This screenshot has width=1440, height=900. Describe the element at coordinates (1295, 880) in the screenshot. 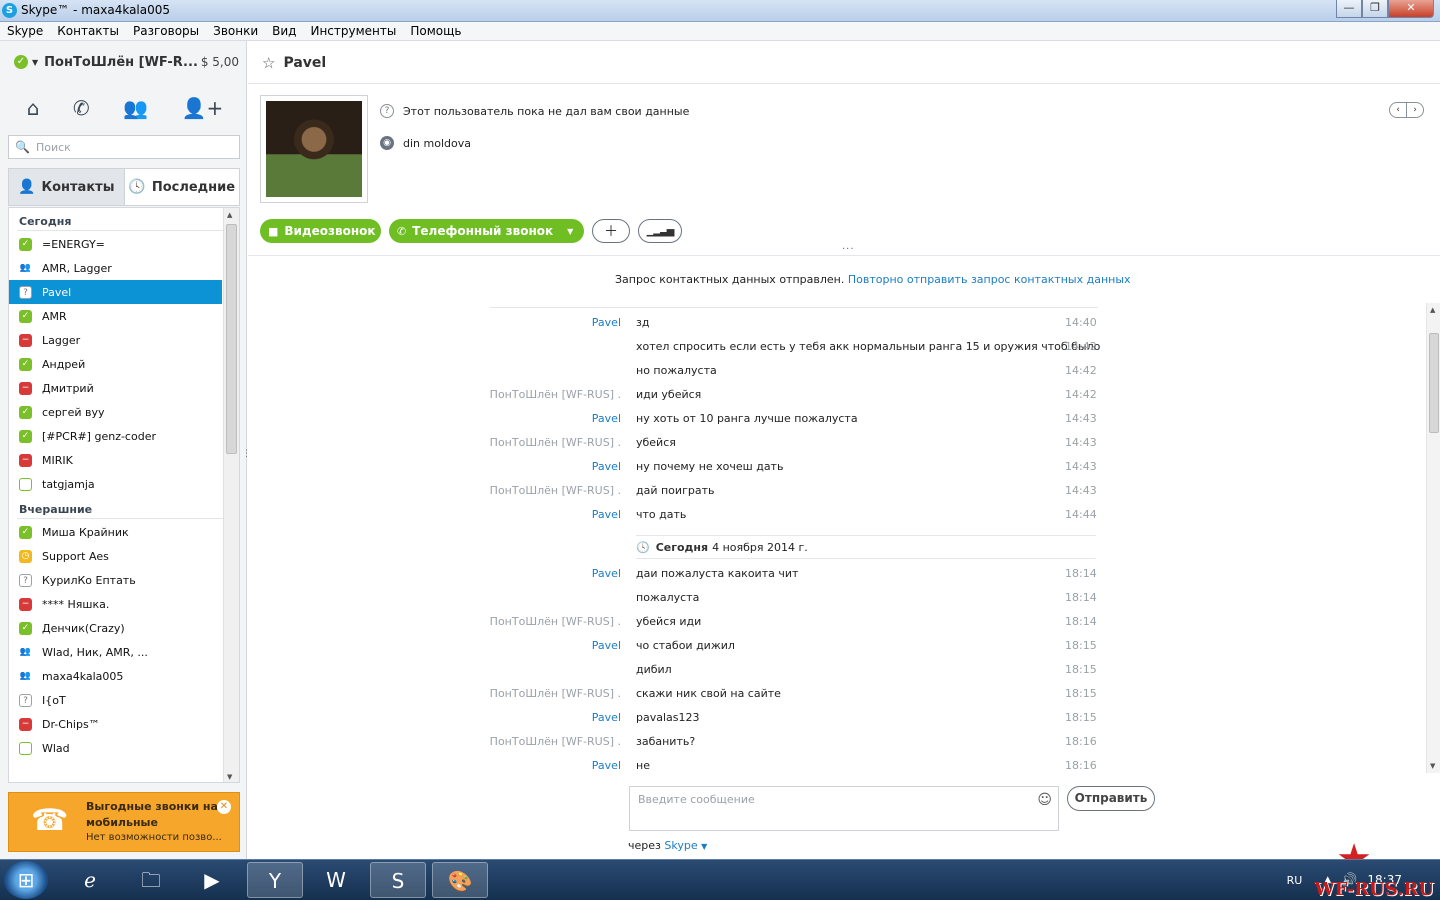

I see `language-indicator: RU` at that location.